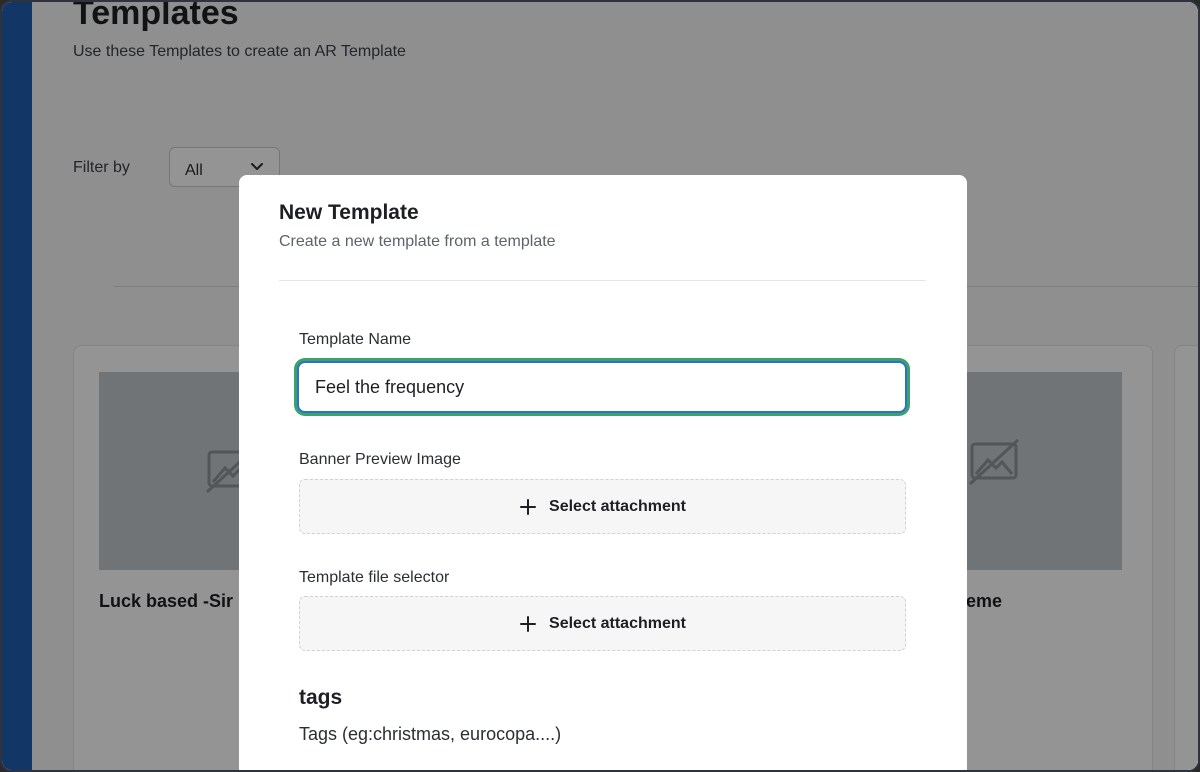  I want to click on banner-preview-label: Banner Preview Image, so click(380, 459).